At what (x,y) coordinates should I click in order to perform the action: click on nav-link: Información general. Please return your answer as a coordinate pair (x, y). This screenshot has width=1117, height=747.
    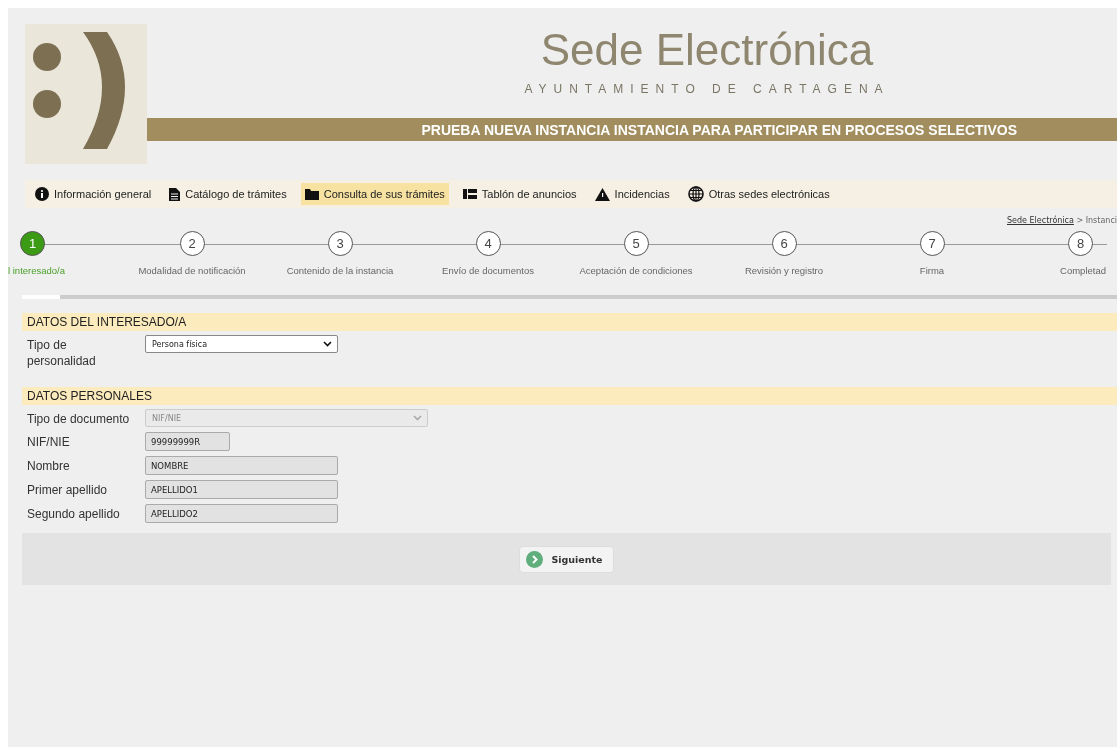
    Looking at the image, I should click on (93, 194).